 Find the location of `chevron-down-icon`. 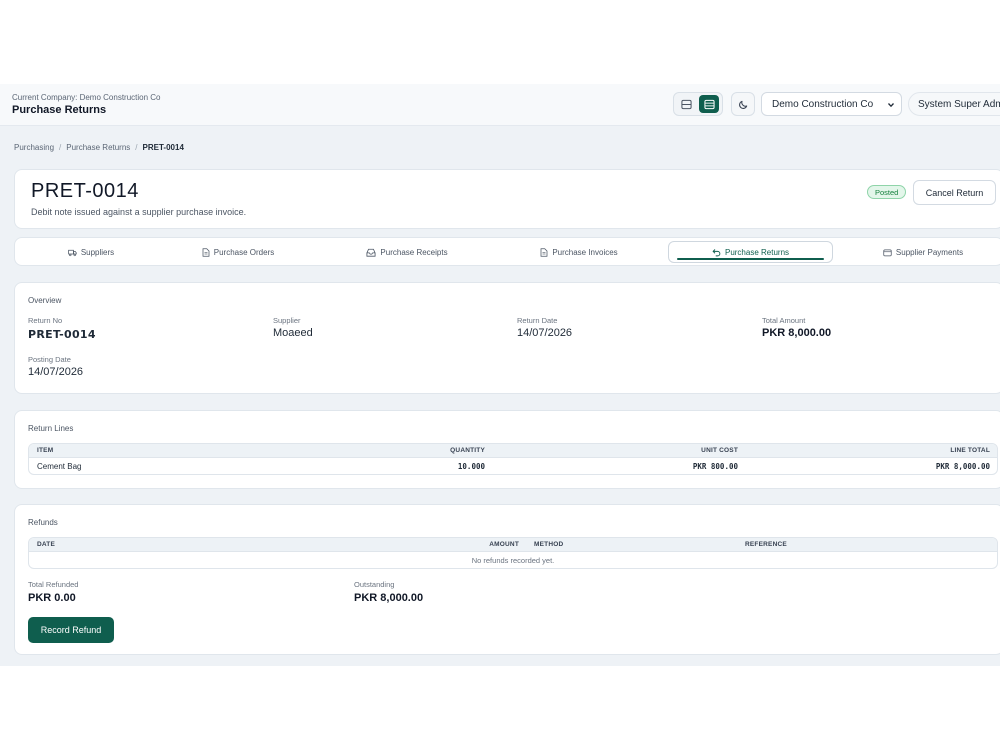

chevron-down-icon is located at coordinates (891, 105).